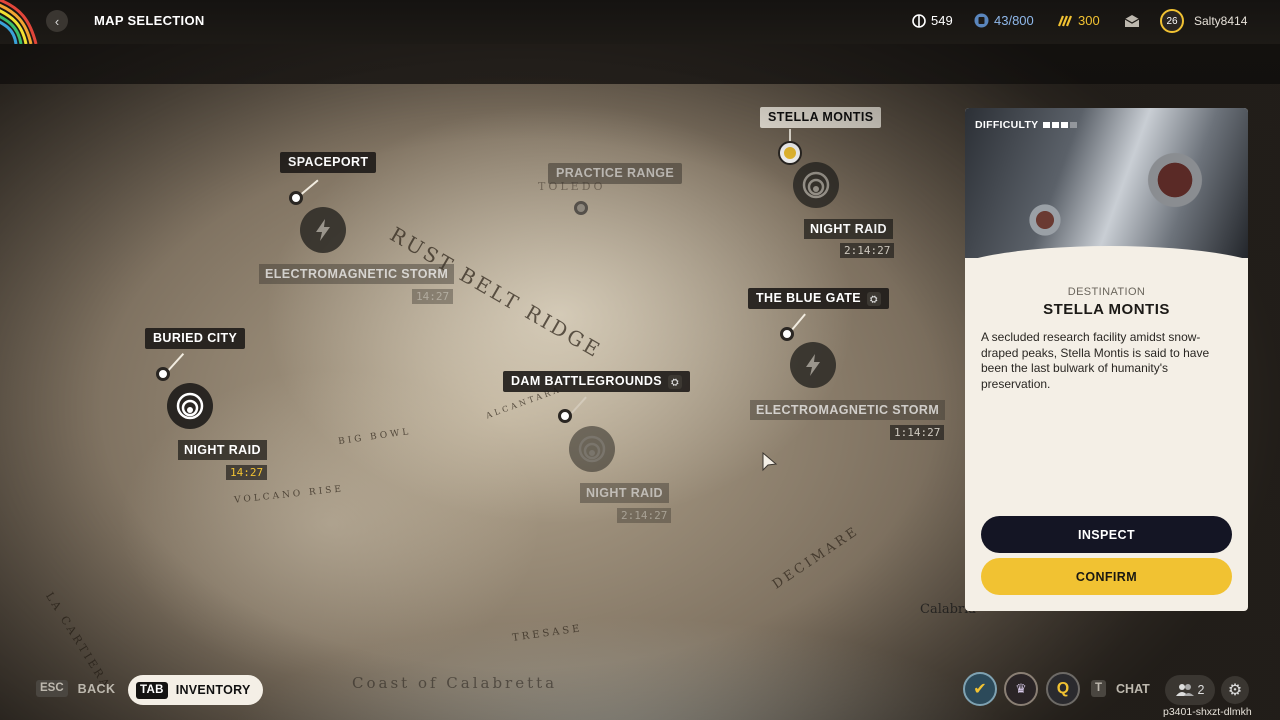 The width and height of the screenshot is (1280, 720). I want to click on t-key: T, so click(1099, 688).